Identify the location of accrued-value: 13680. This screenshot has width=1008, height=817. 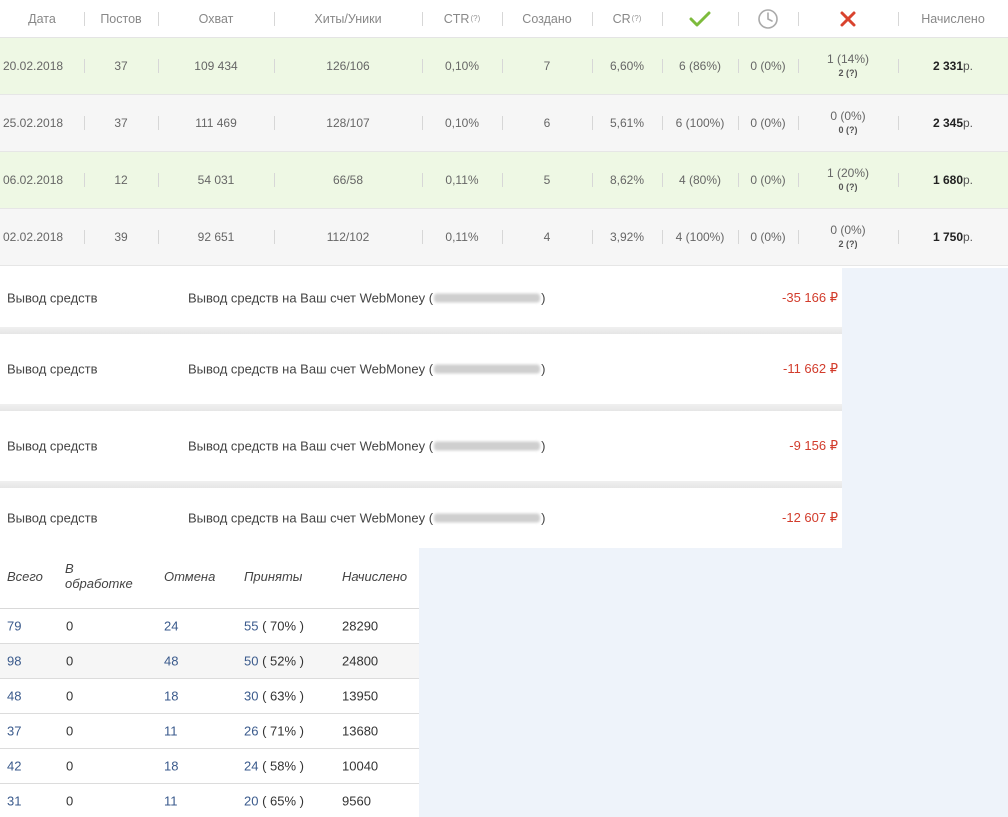
(360, 731).